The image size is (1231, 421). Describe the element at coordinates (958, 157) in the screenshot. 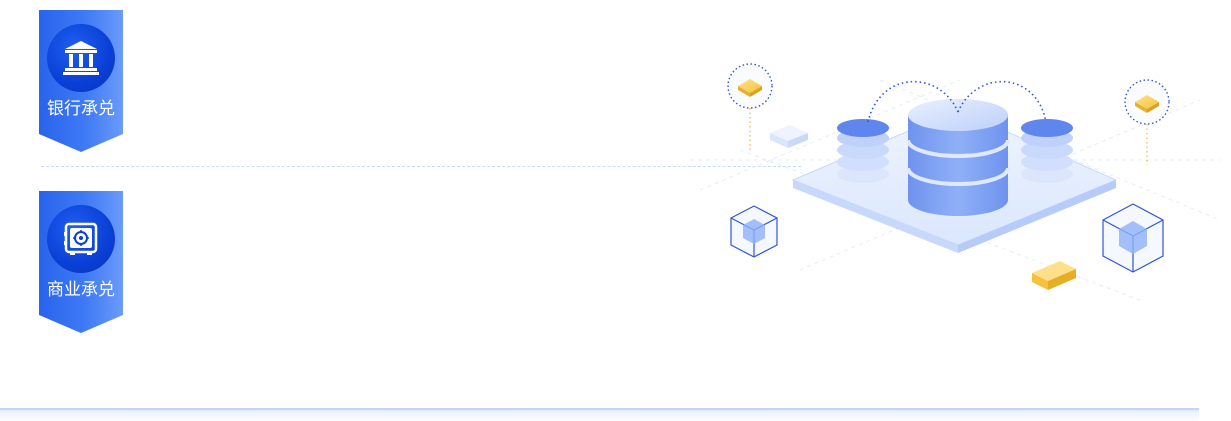

I see `central-database` at that location.